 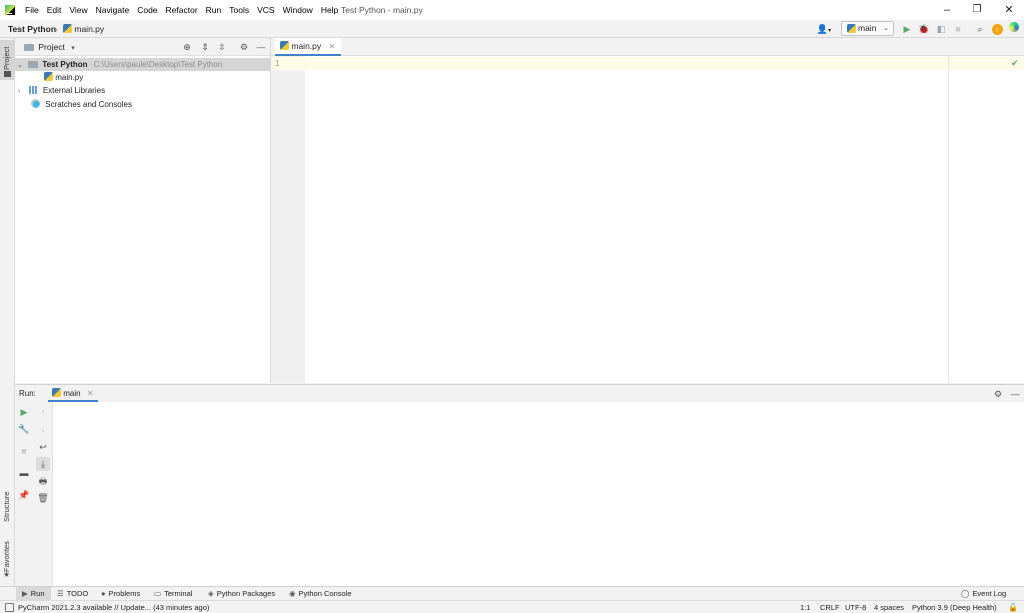 What do you see at coordinates (907, 29) in the screenshot?
I see `run-icon: ▶` at bounding box center [907, 29].